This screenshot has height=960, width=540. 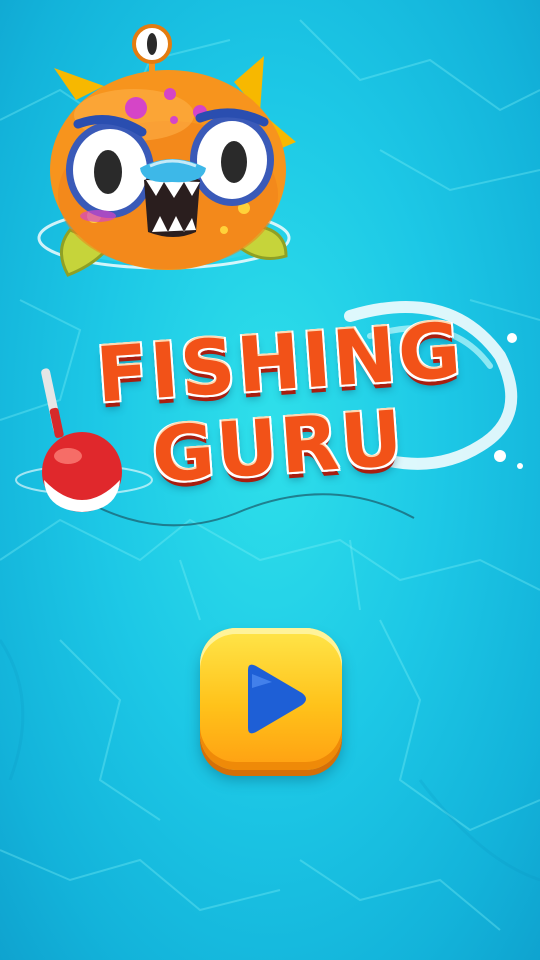 I want to click on pufferfish-character, so click(x=166, y=150).